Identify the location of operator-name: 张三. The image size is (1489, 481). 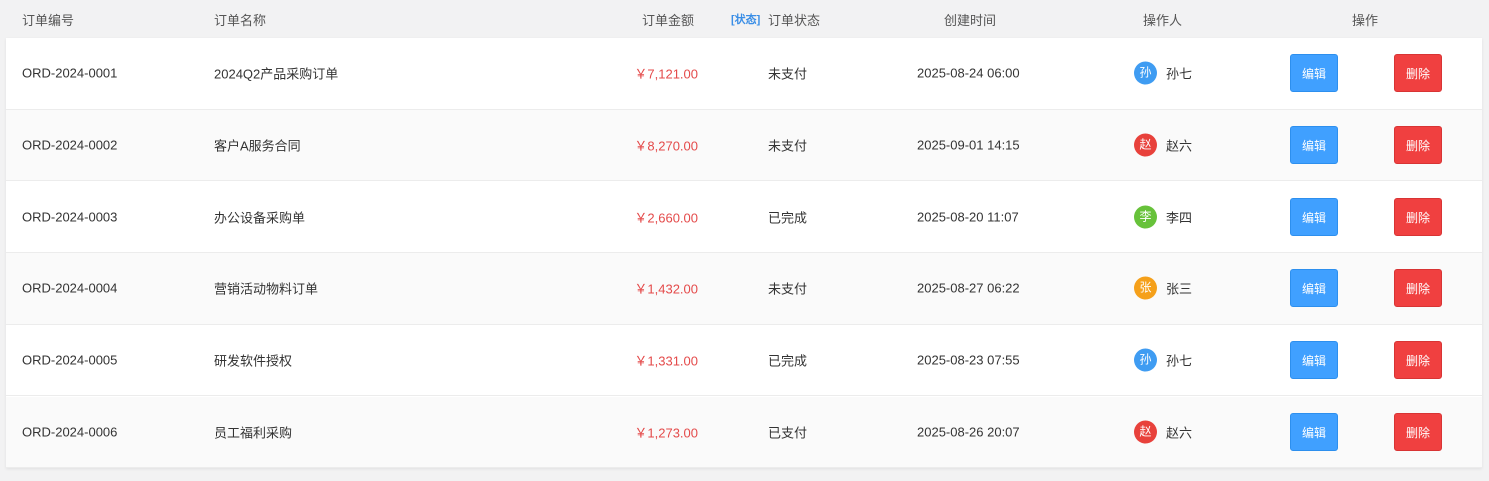
(1179, 289).